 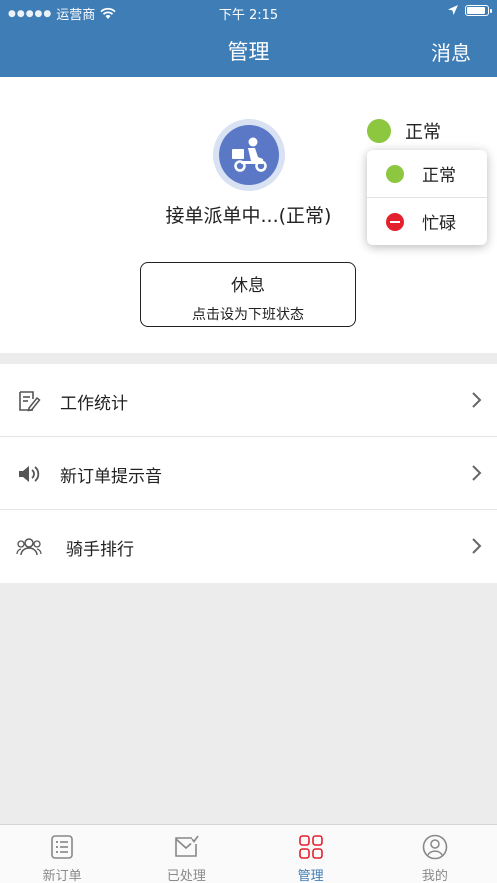 I want to click on tab-mine: 我的, so click(x=435, y=854).